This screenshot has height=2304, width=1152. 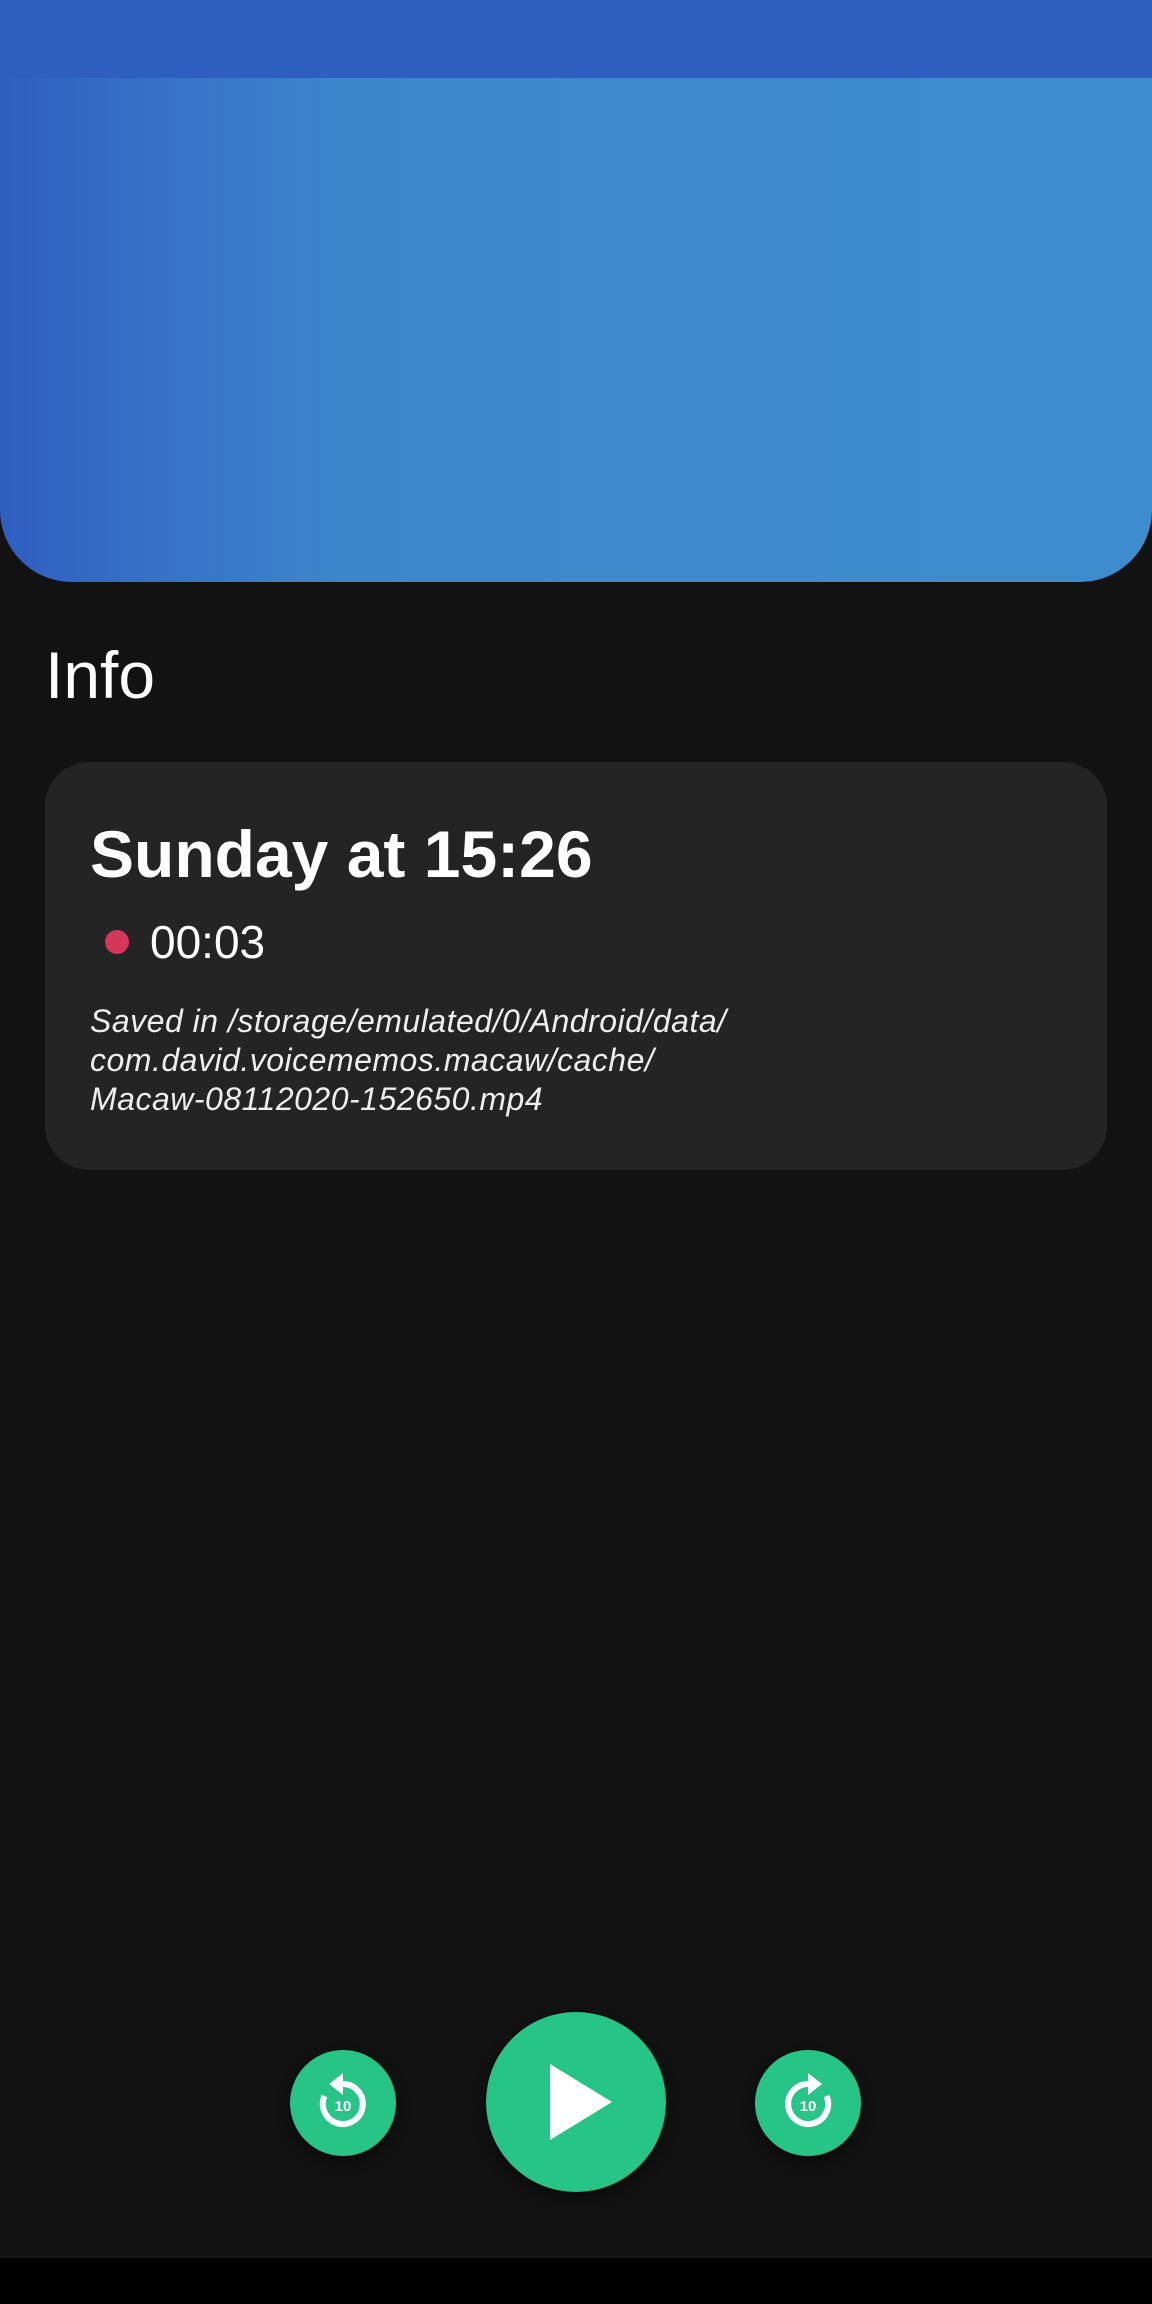 What do you see at coordinates (808, 2106) in the screenshot?
I see `forward-seconds-label: 10` at bounding box center [808, 2106].